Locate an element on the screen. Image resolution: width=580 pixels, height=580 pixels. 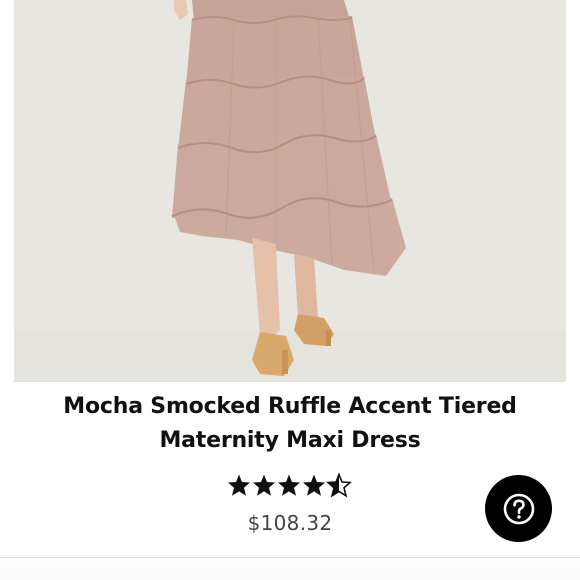
half-star-icon is located at coordinates (339, 485).